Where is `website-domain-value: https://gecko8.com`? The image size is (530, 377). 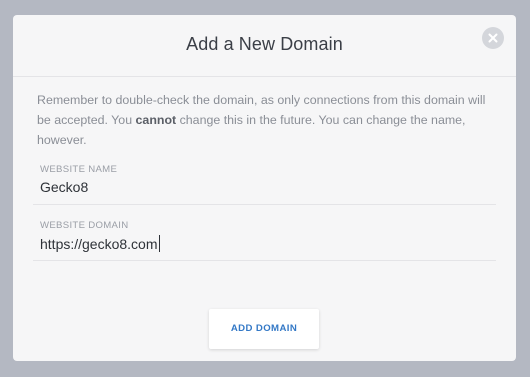
website-domain-value: https://gecko8.com is located at coordinates (99, 244).